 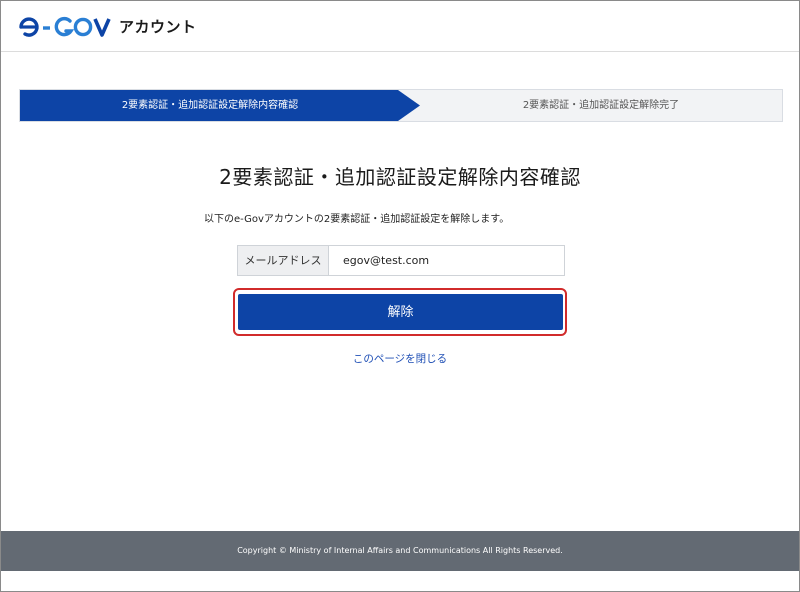 What do you see at coordinates (601, 105) in the screenshot?
I see `step-complete-label: 2要素認証・追加認証設定解除完了` at bounding box center [601, 105].